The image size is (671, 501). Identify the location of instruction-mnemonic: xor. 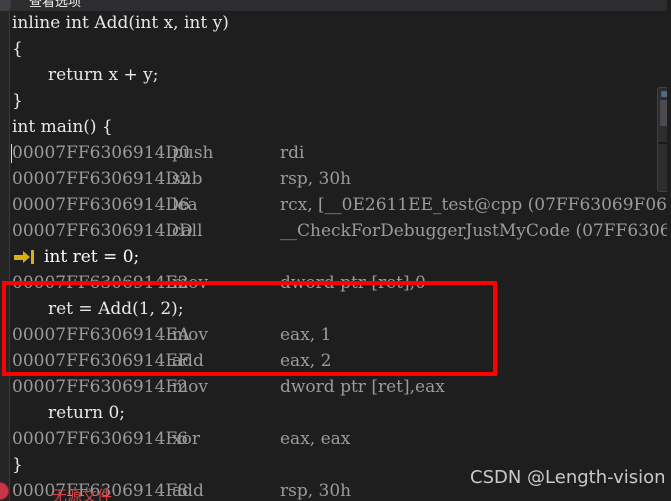
(186, 439).